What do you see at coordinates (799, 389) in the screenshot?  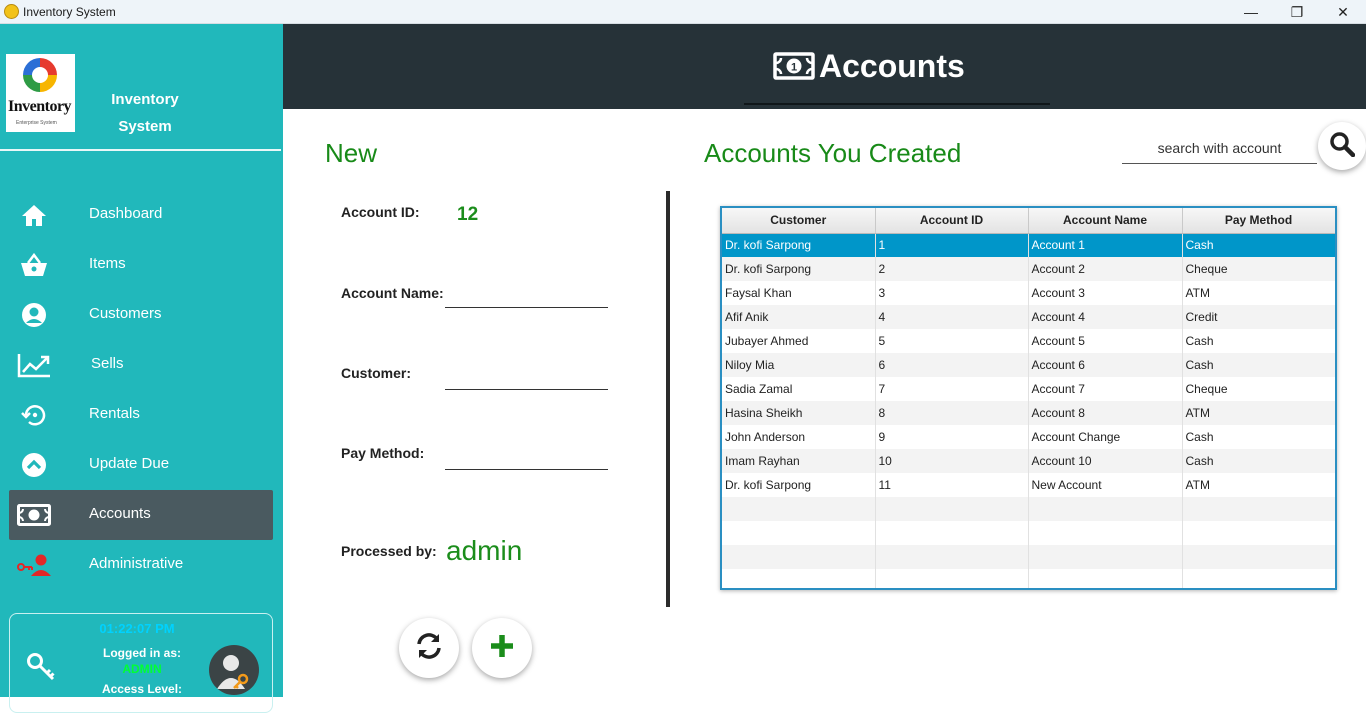 I see `table-cell: Sadia Zamal` at bounding box center [799, 389].